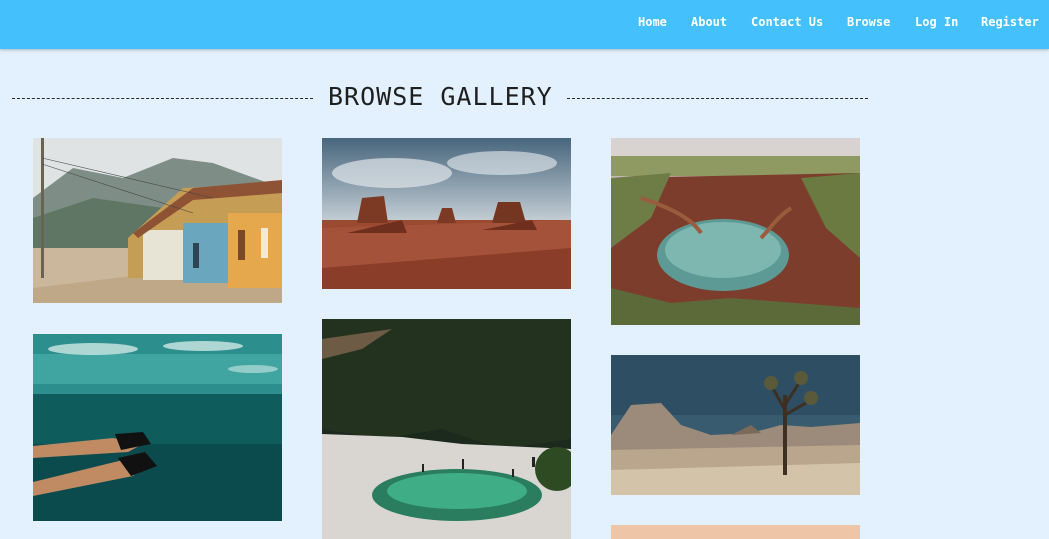  I want to click on nav-home-link: Home, so click(652, 22).